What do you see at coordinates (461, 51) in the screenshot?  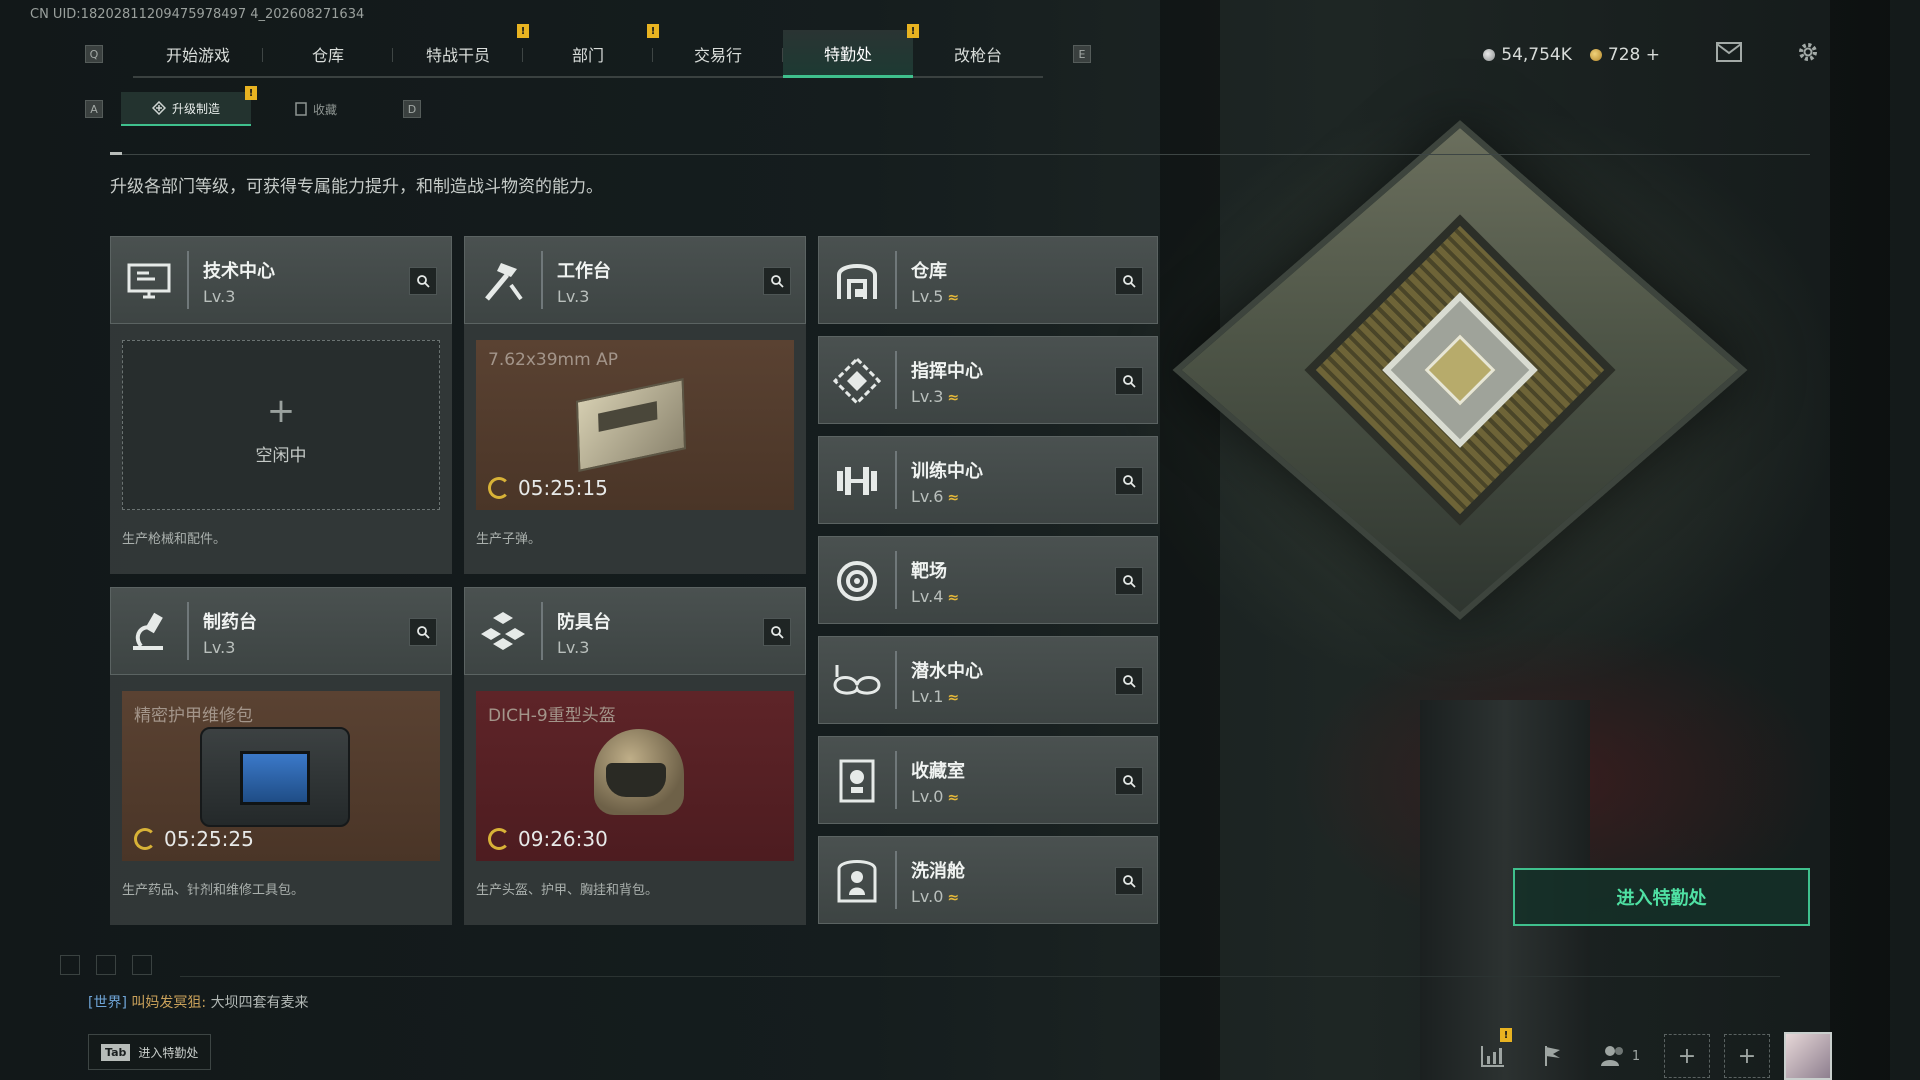 I see `tab-2: 特战干员!` at bounding box center [461, 51].